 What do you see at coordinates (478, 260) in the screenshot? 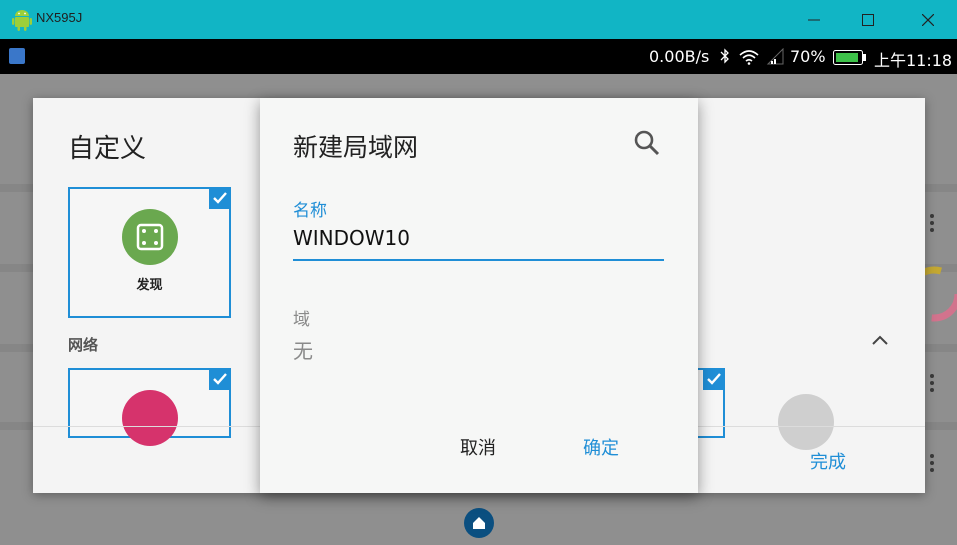
I see `name-field-underline` at bounding box center [478, 260].